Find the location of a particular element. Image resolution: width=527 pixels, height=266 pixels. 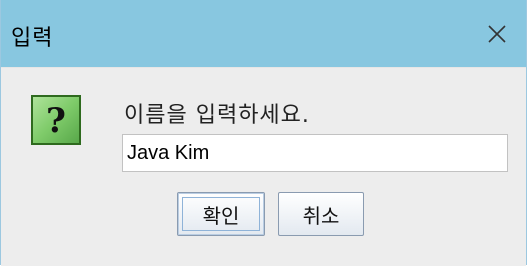

question-icon: ? is located at coordinates (56, 120).